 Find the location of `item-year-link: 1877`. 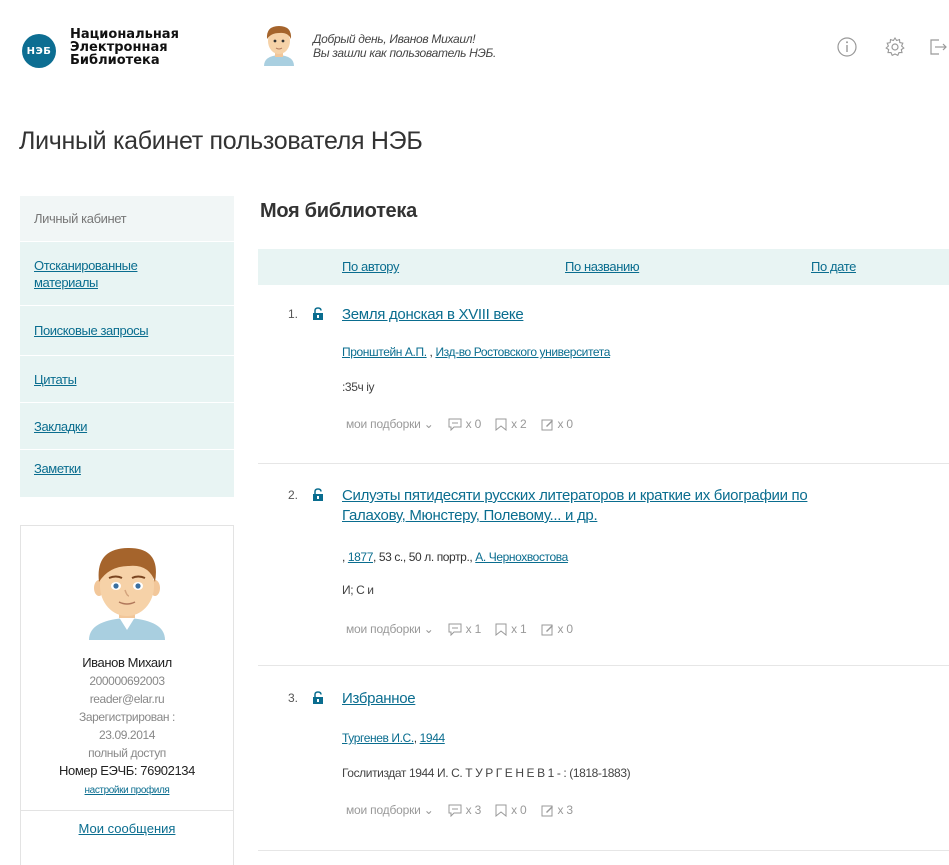

item-year-link: 1877 is located at coordinates (361, 557).